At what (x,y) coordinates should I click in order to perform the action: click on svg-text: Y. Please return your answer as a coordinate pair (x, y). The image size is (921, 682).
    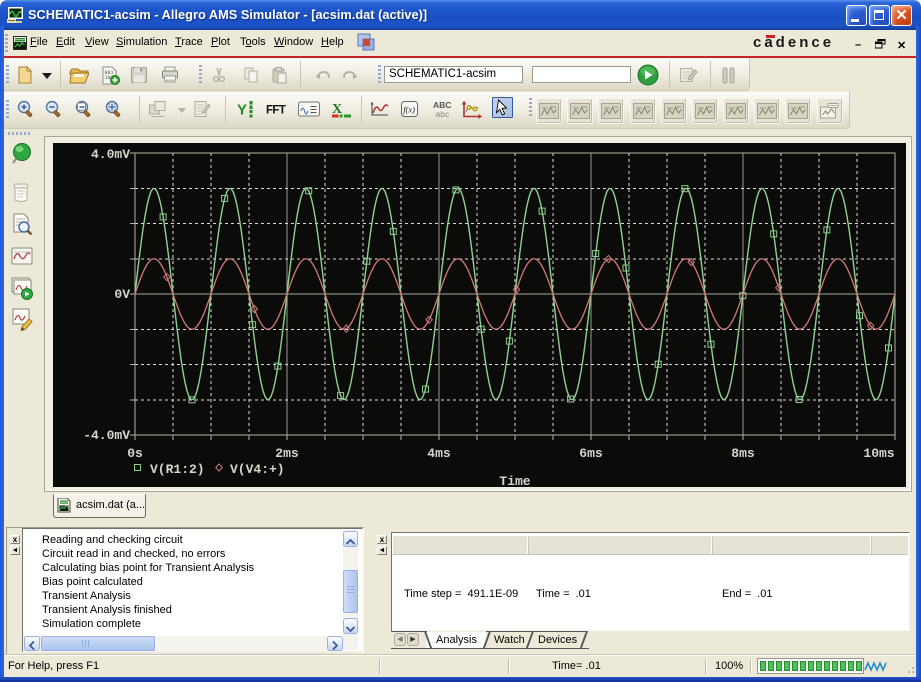
    Looking at the image, I should click on (242, 110).